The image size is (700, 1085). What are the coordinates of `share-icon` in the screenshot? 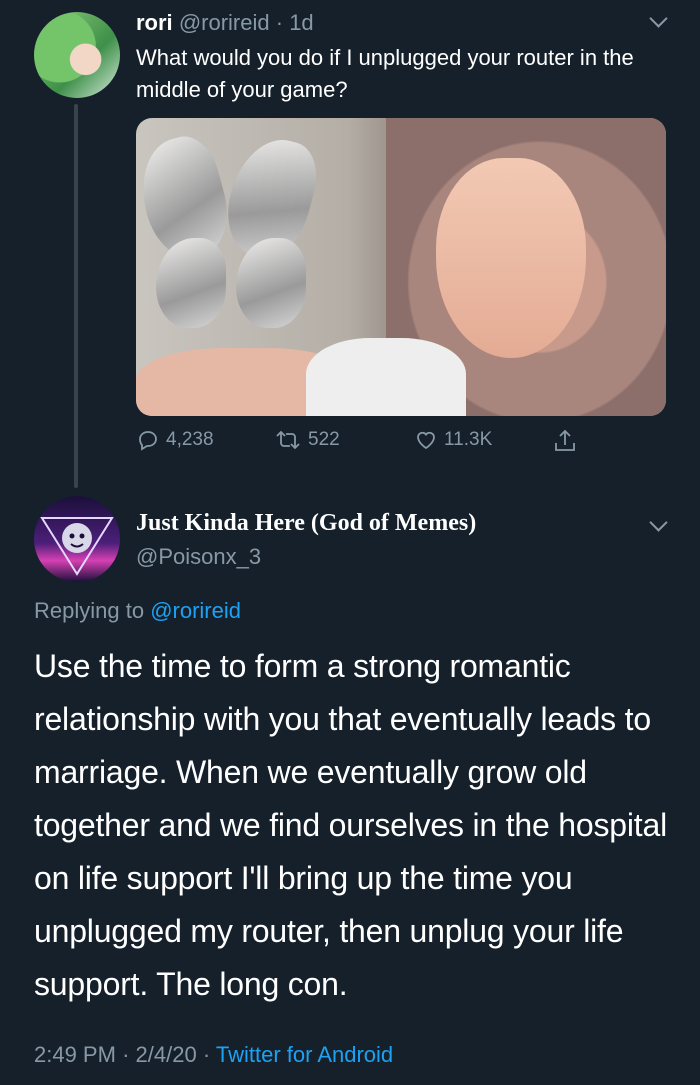 It's located at (565, 440).